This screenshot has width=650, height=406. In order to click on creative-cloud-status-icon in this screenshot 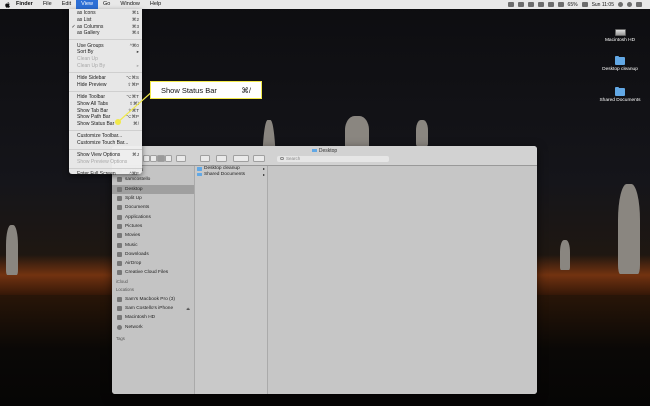, I will do `click(520, 4)`.